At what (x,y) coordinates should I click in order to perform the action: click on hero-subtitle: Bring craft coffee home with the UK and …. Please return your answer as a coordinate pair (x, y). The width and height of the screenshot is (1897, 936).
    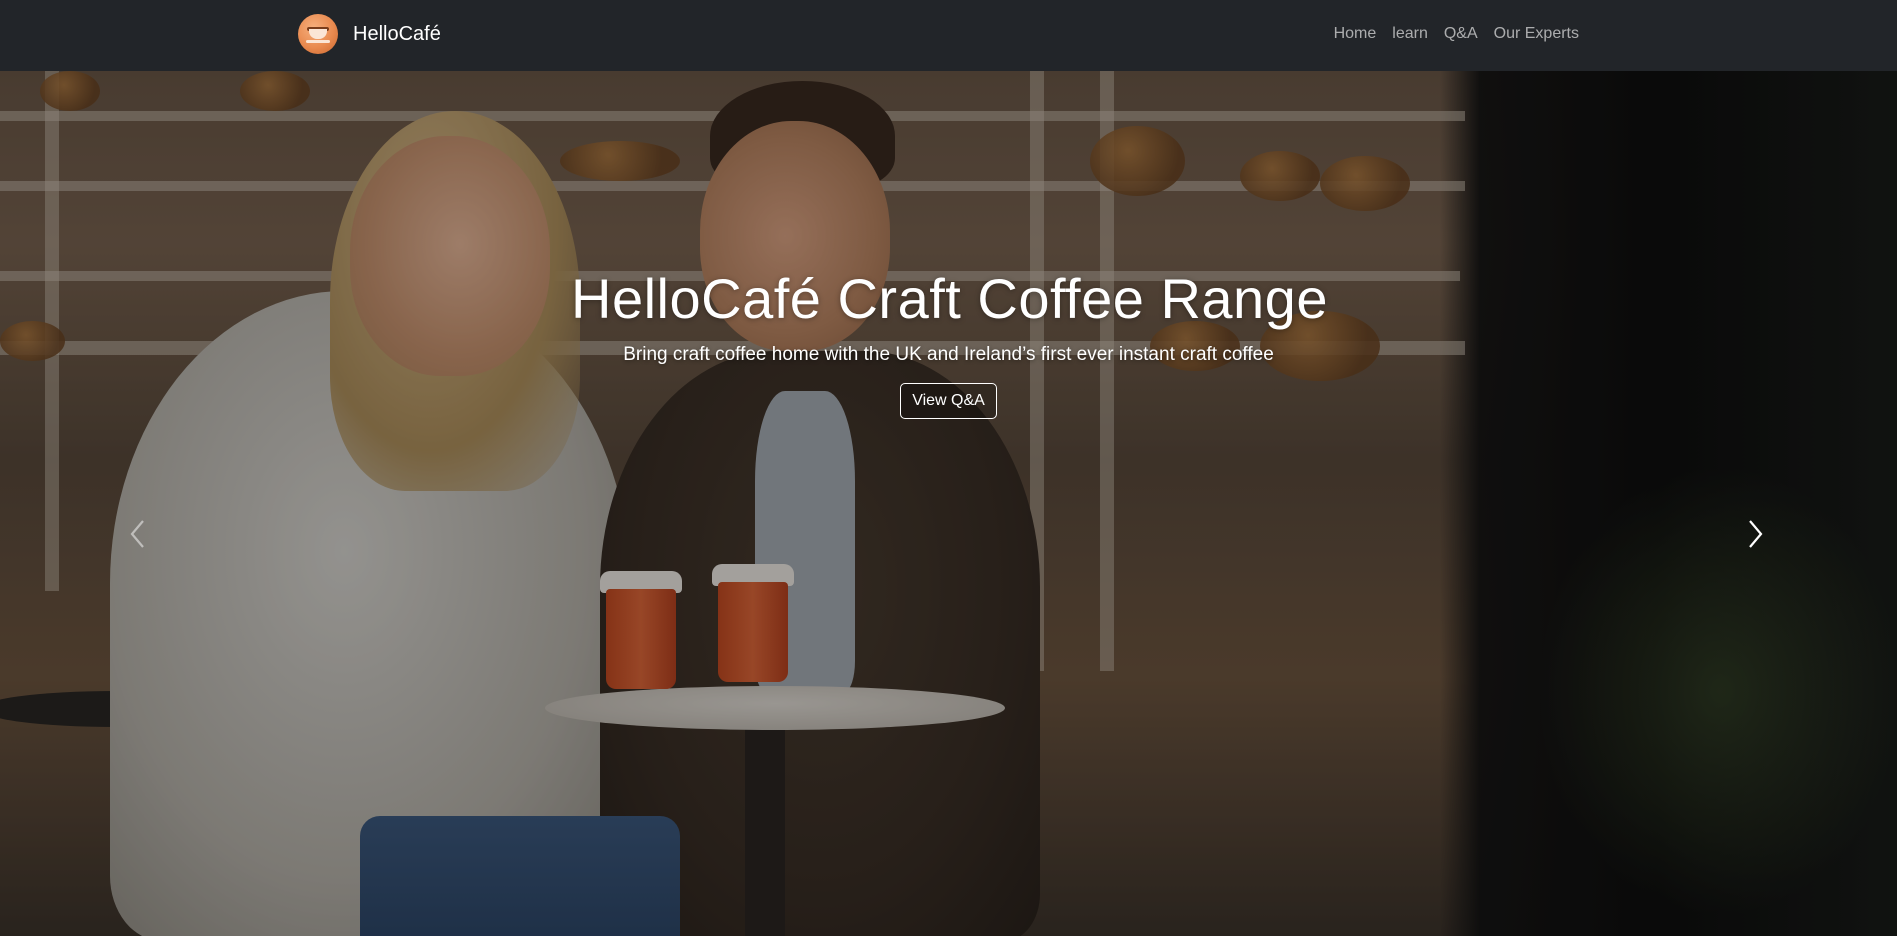
    Looking at the image, I should click on (948, 354).